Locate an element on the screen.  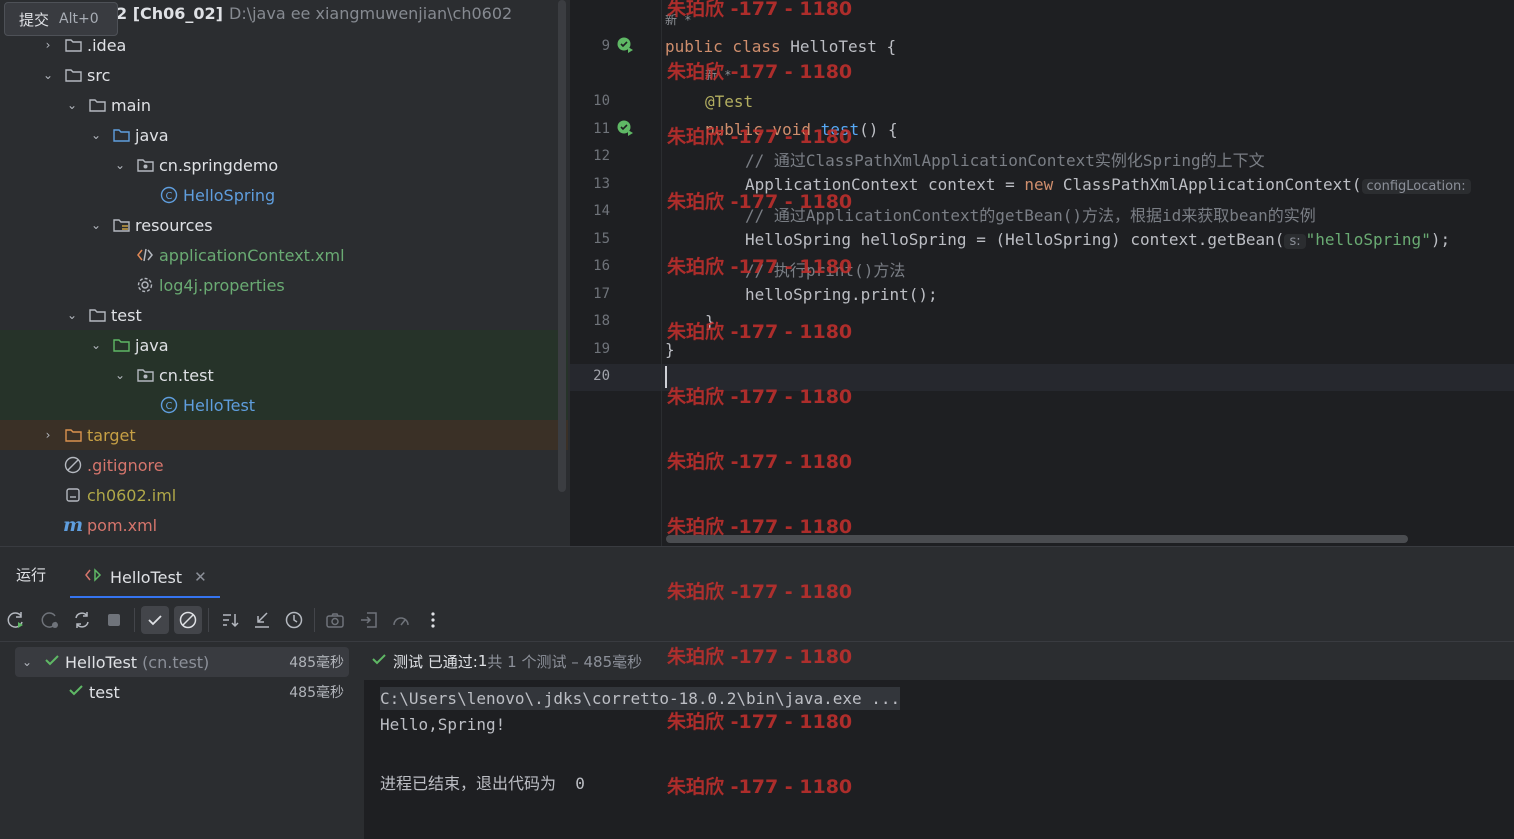
tooltip-label: 提交 is located at coordinates (34, 19).